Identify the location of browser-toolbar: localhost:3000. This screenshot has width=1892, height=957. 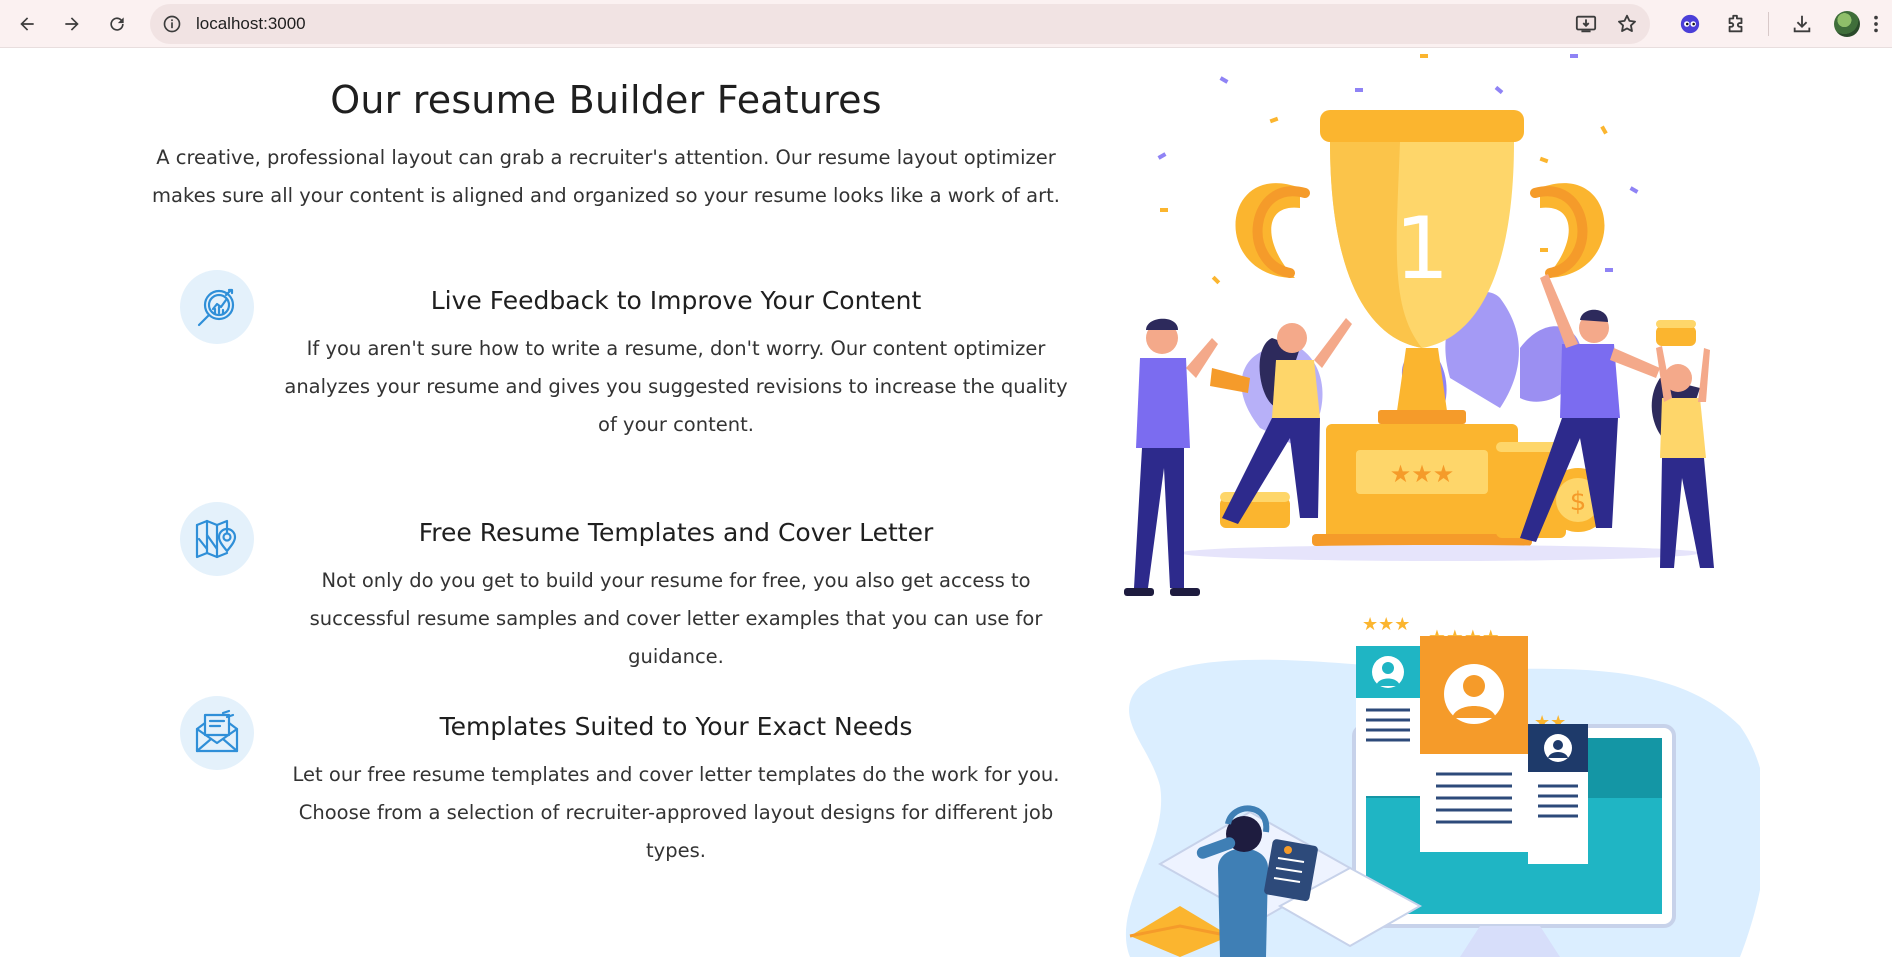
(946, 24).